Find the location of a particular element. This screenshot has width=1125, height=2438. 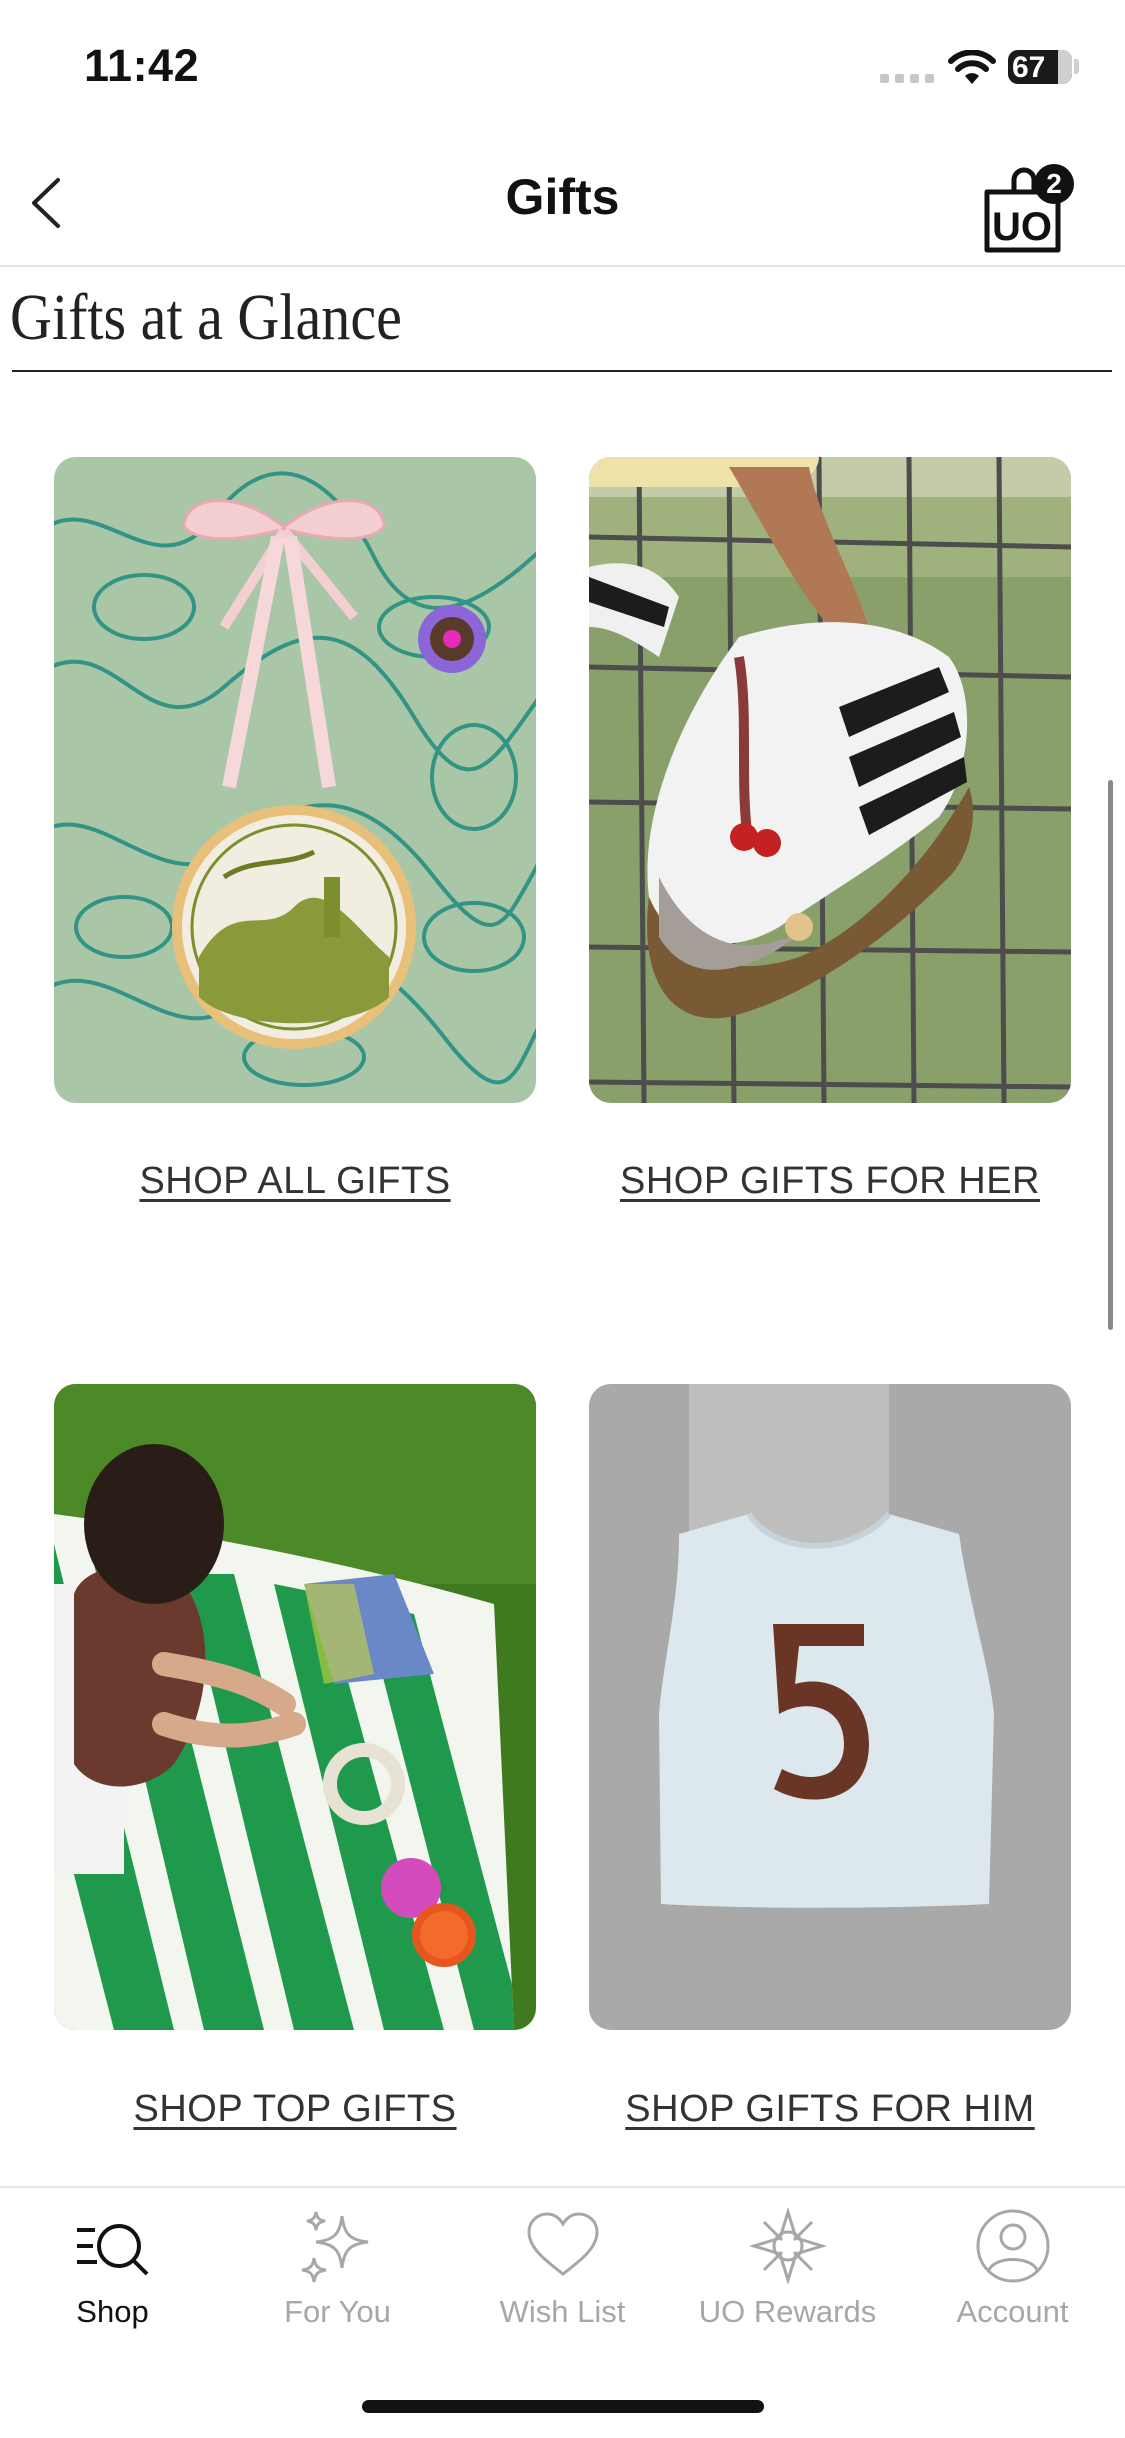

battery-icon: 67 is located at coordinates (1040, 67).